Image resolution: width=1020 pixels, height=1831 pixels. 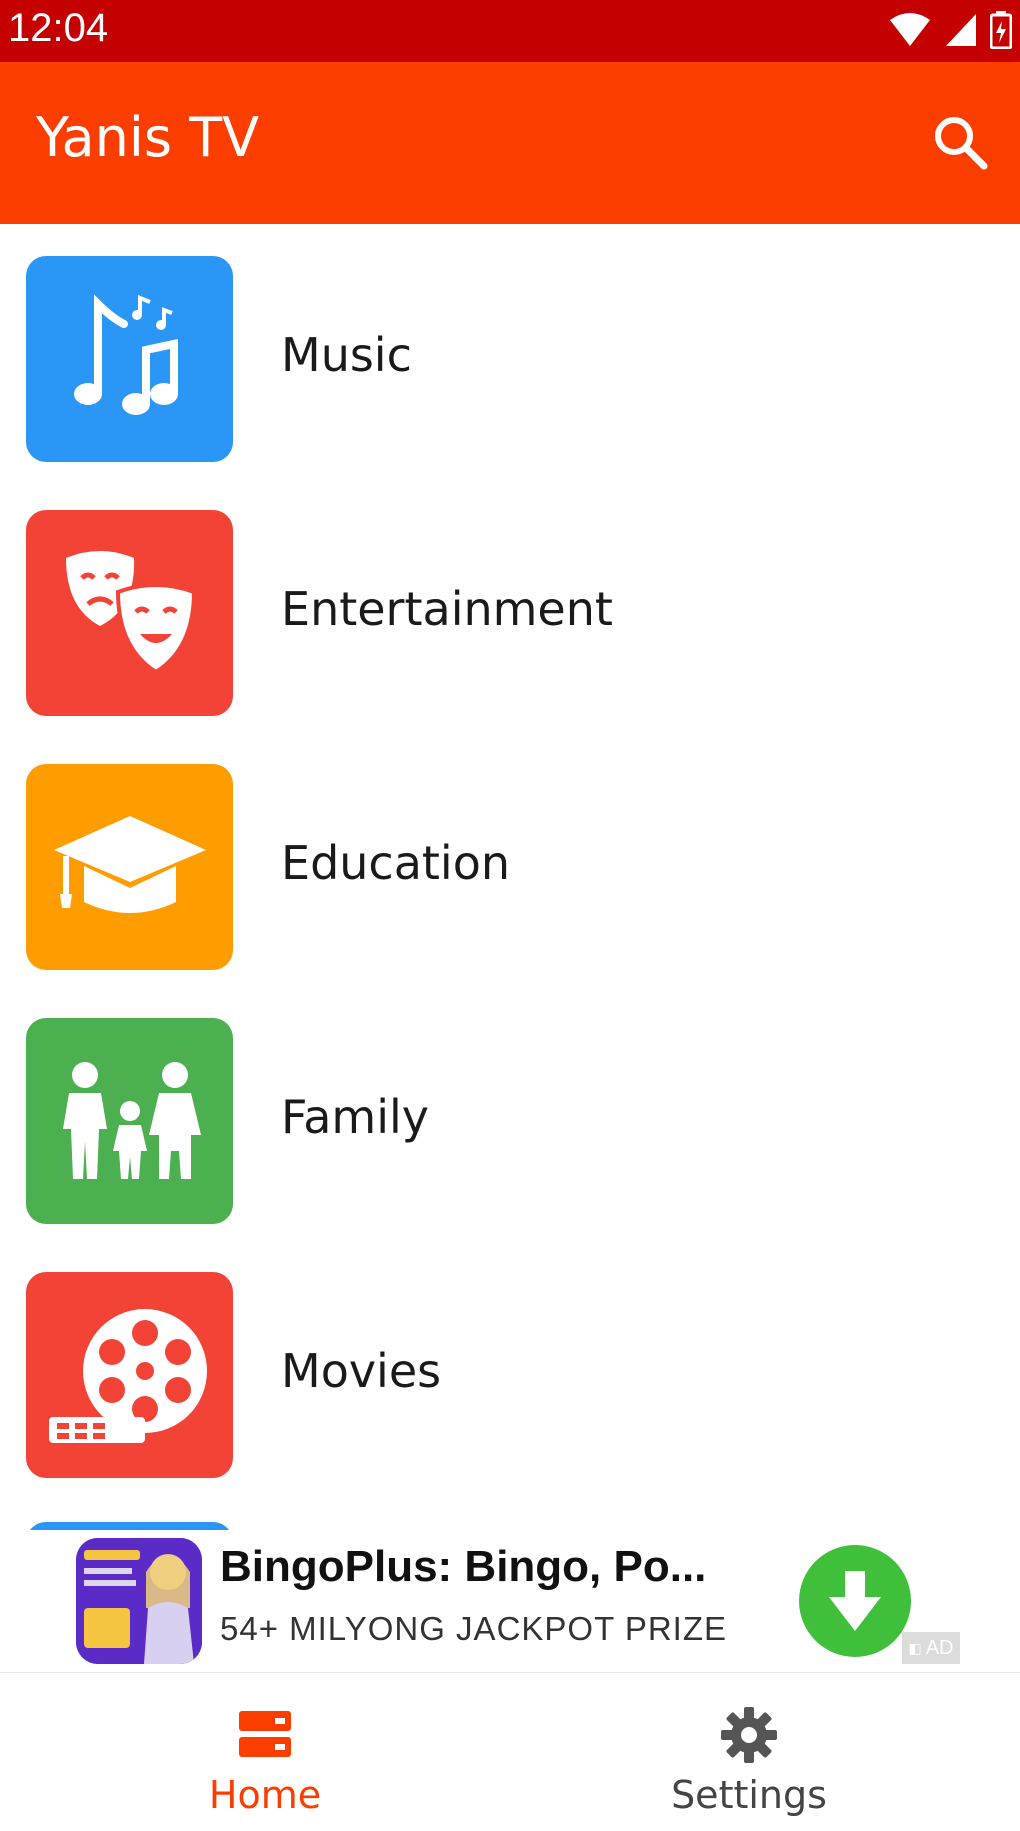 I want to click on home-list-icon, so click(x=265, y=1734).